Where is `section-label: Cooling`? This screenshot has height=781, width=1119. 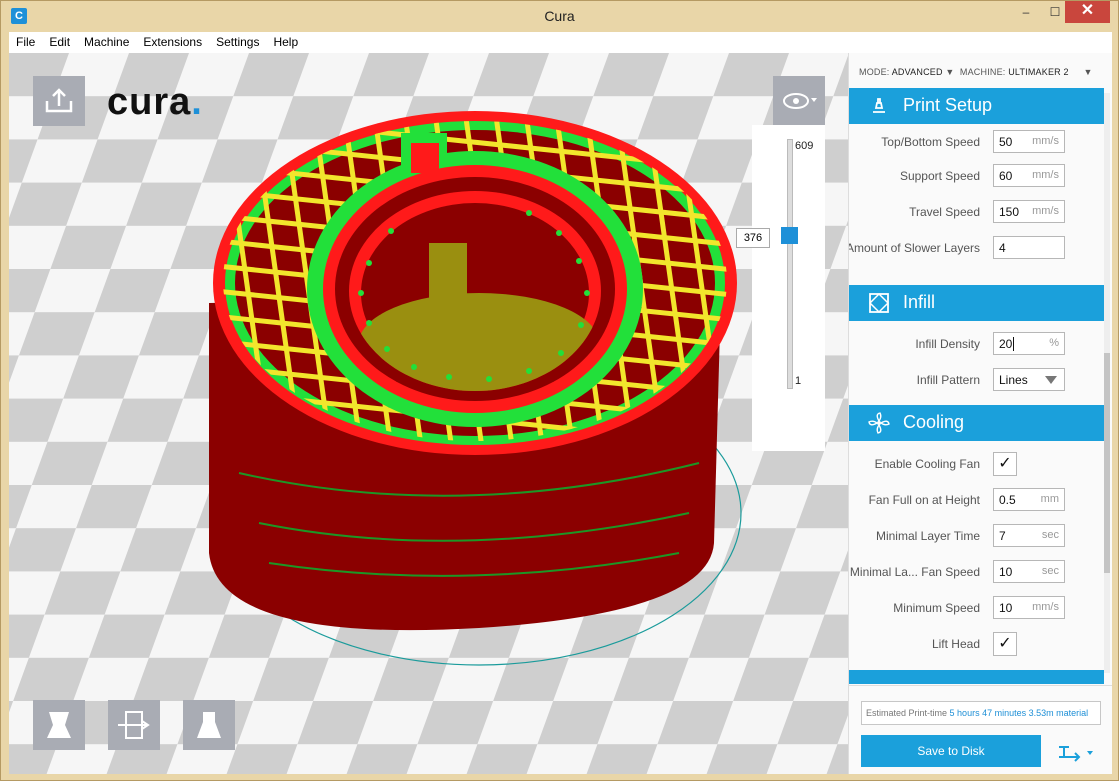
section-label: Cooling is located at coordinates (934, 422).